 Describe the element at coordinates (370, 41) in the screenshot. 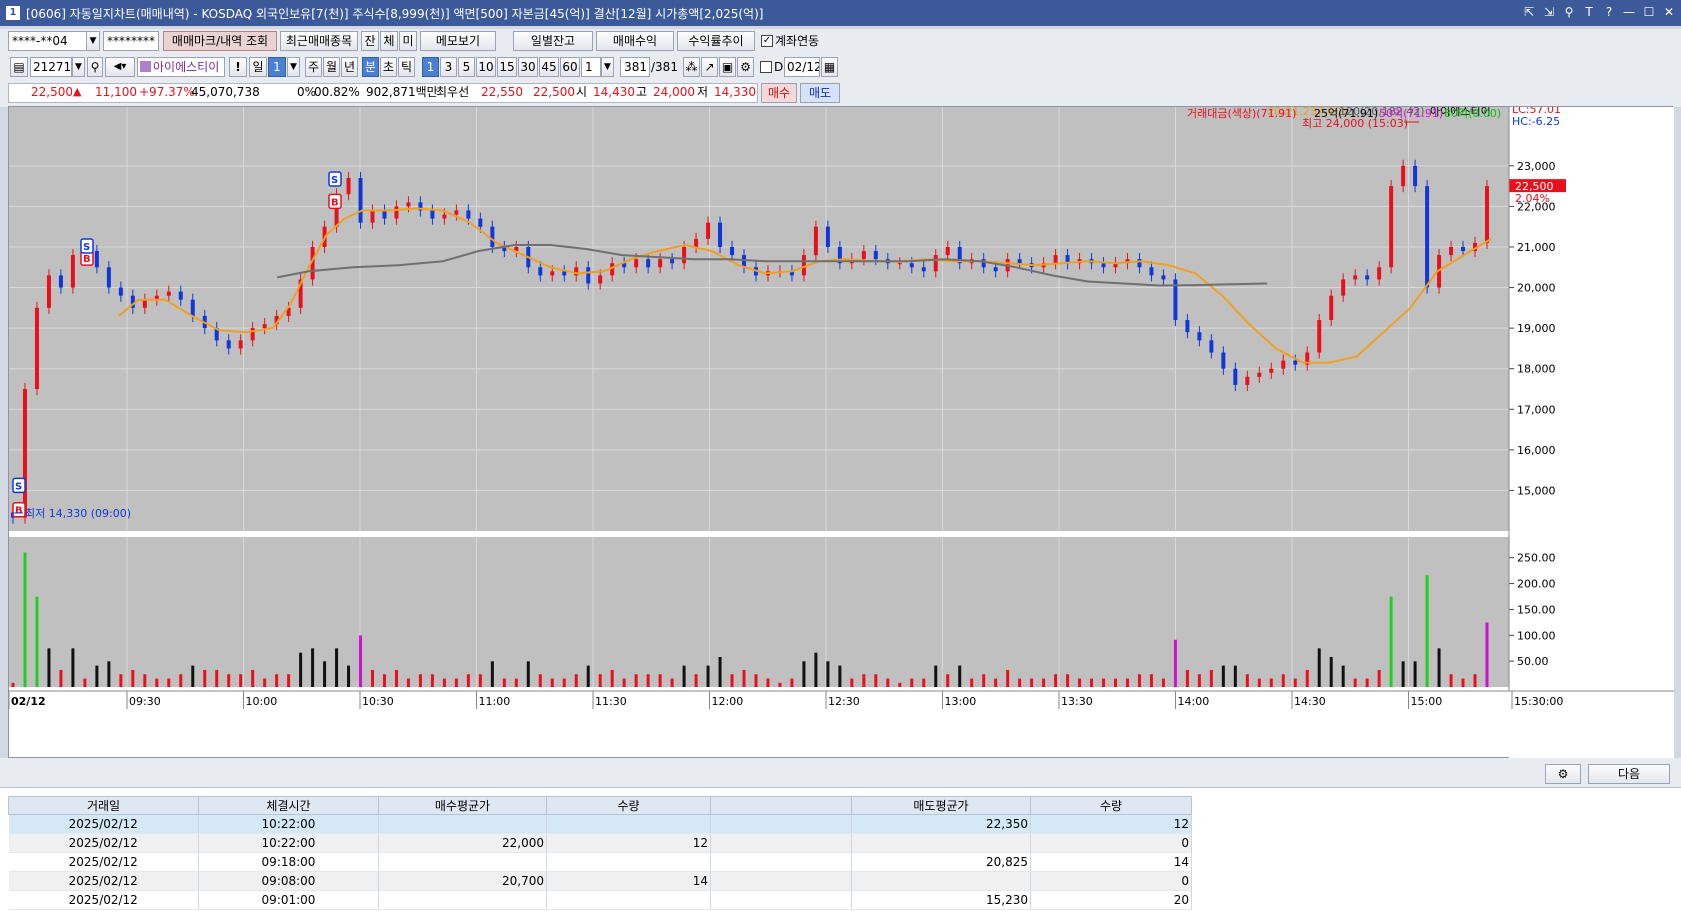

I see `tab-balance: 잔` at that location.